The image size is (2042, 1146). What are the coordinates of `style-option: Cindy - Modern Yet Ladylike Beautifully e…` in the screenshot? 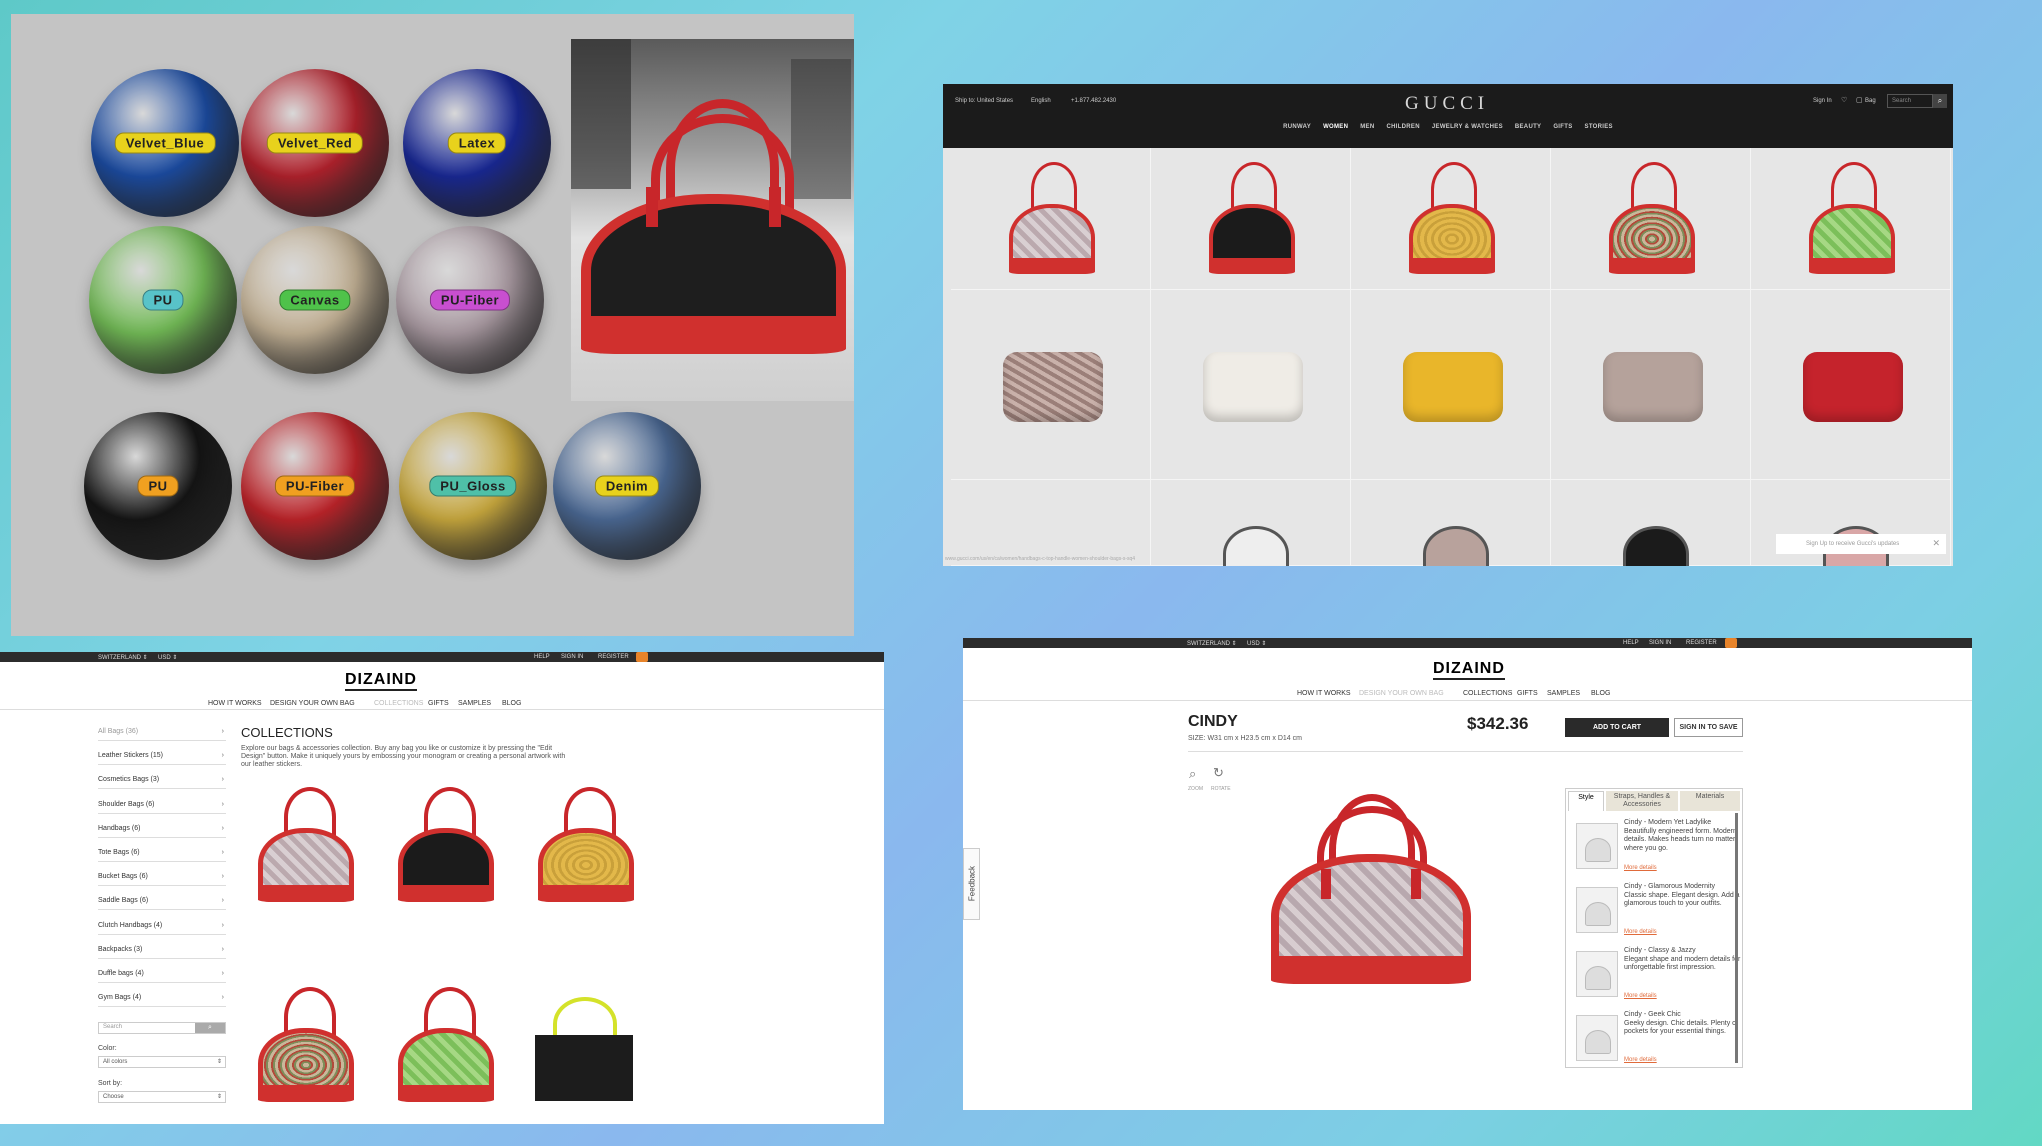 It's located at (1659, 848).